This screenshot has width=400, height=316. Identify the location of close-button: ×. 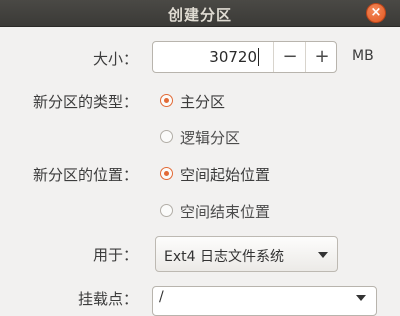
(376, 13).